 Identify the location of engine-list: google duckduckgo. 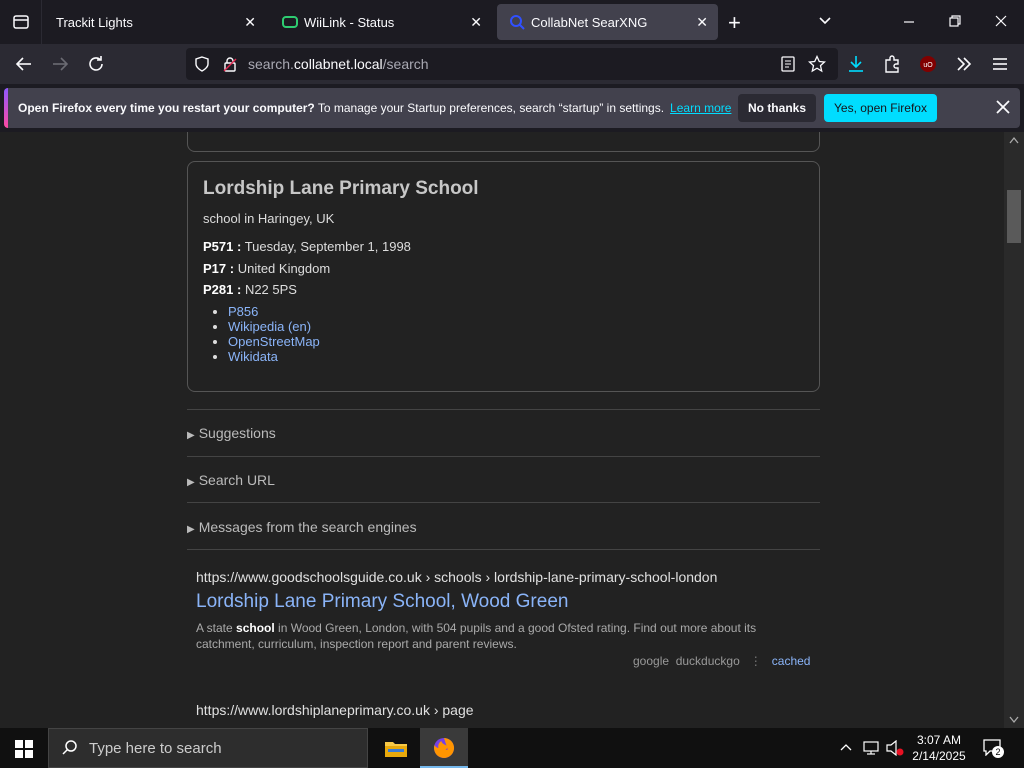
(686, 661).